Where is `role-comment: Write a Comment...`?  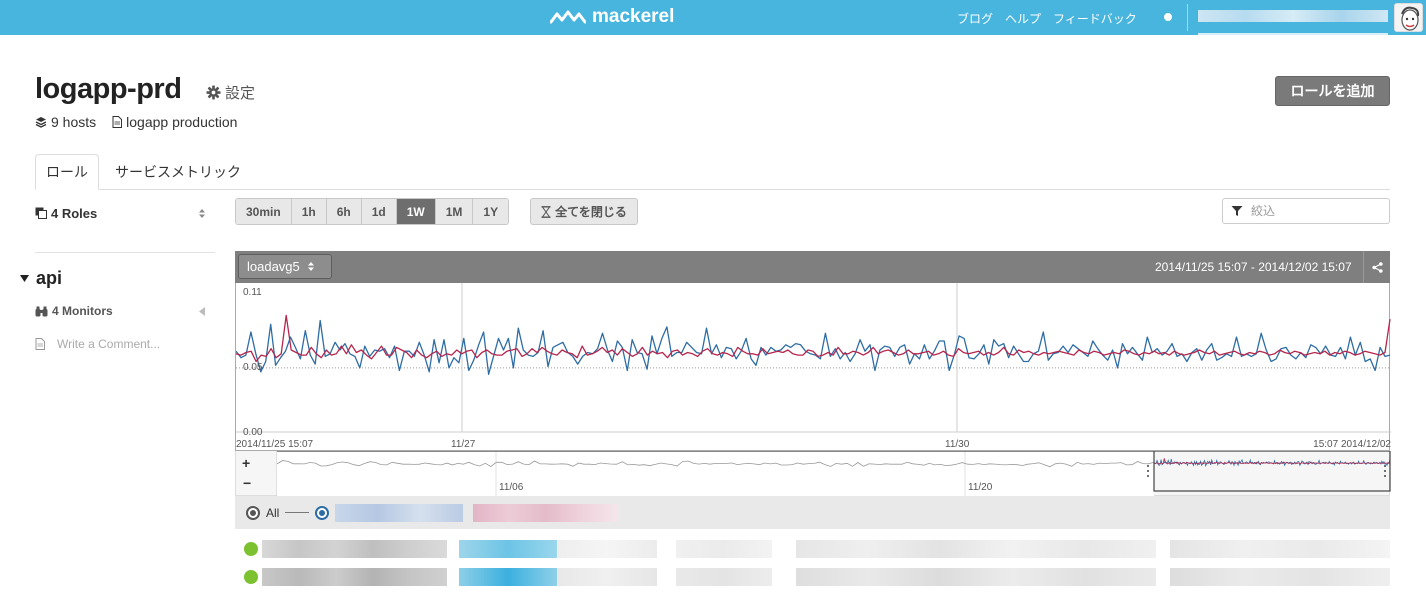 role-comment: Write a Comment... is located at coordinates (97, 344).